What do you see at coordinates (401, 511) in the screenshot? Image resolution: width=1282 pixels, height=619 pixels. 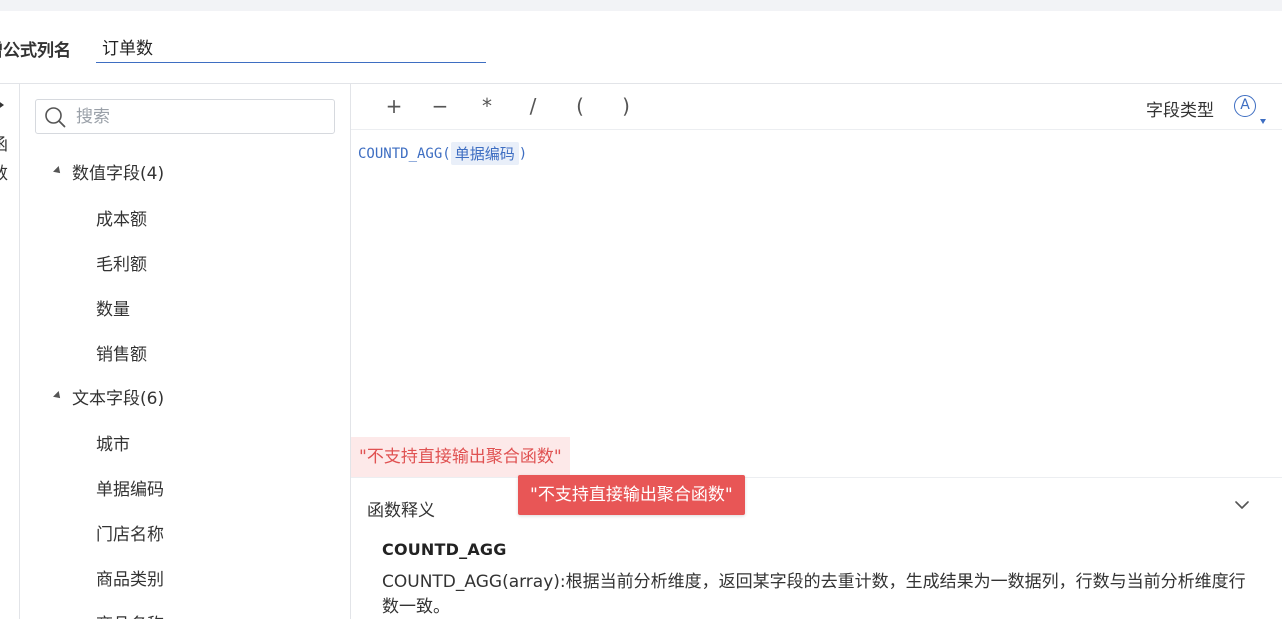 I see `explanation-title: 函数释义` at bounding box center [401, 511].